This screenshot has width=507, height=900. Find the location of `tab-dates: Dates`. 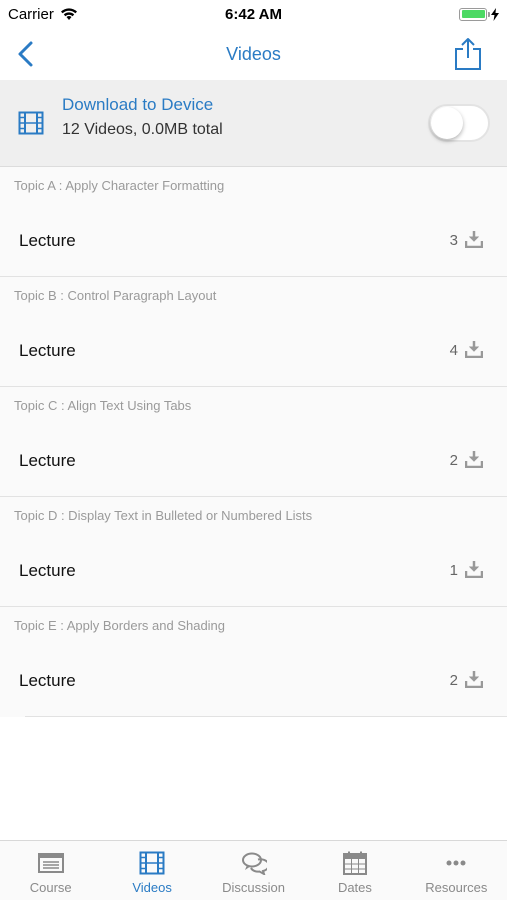

tab-dates: Dates is located at coordinates (354, 870).